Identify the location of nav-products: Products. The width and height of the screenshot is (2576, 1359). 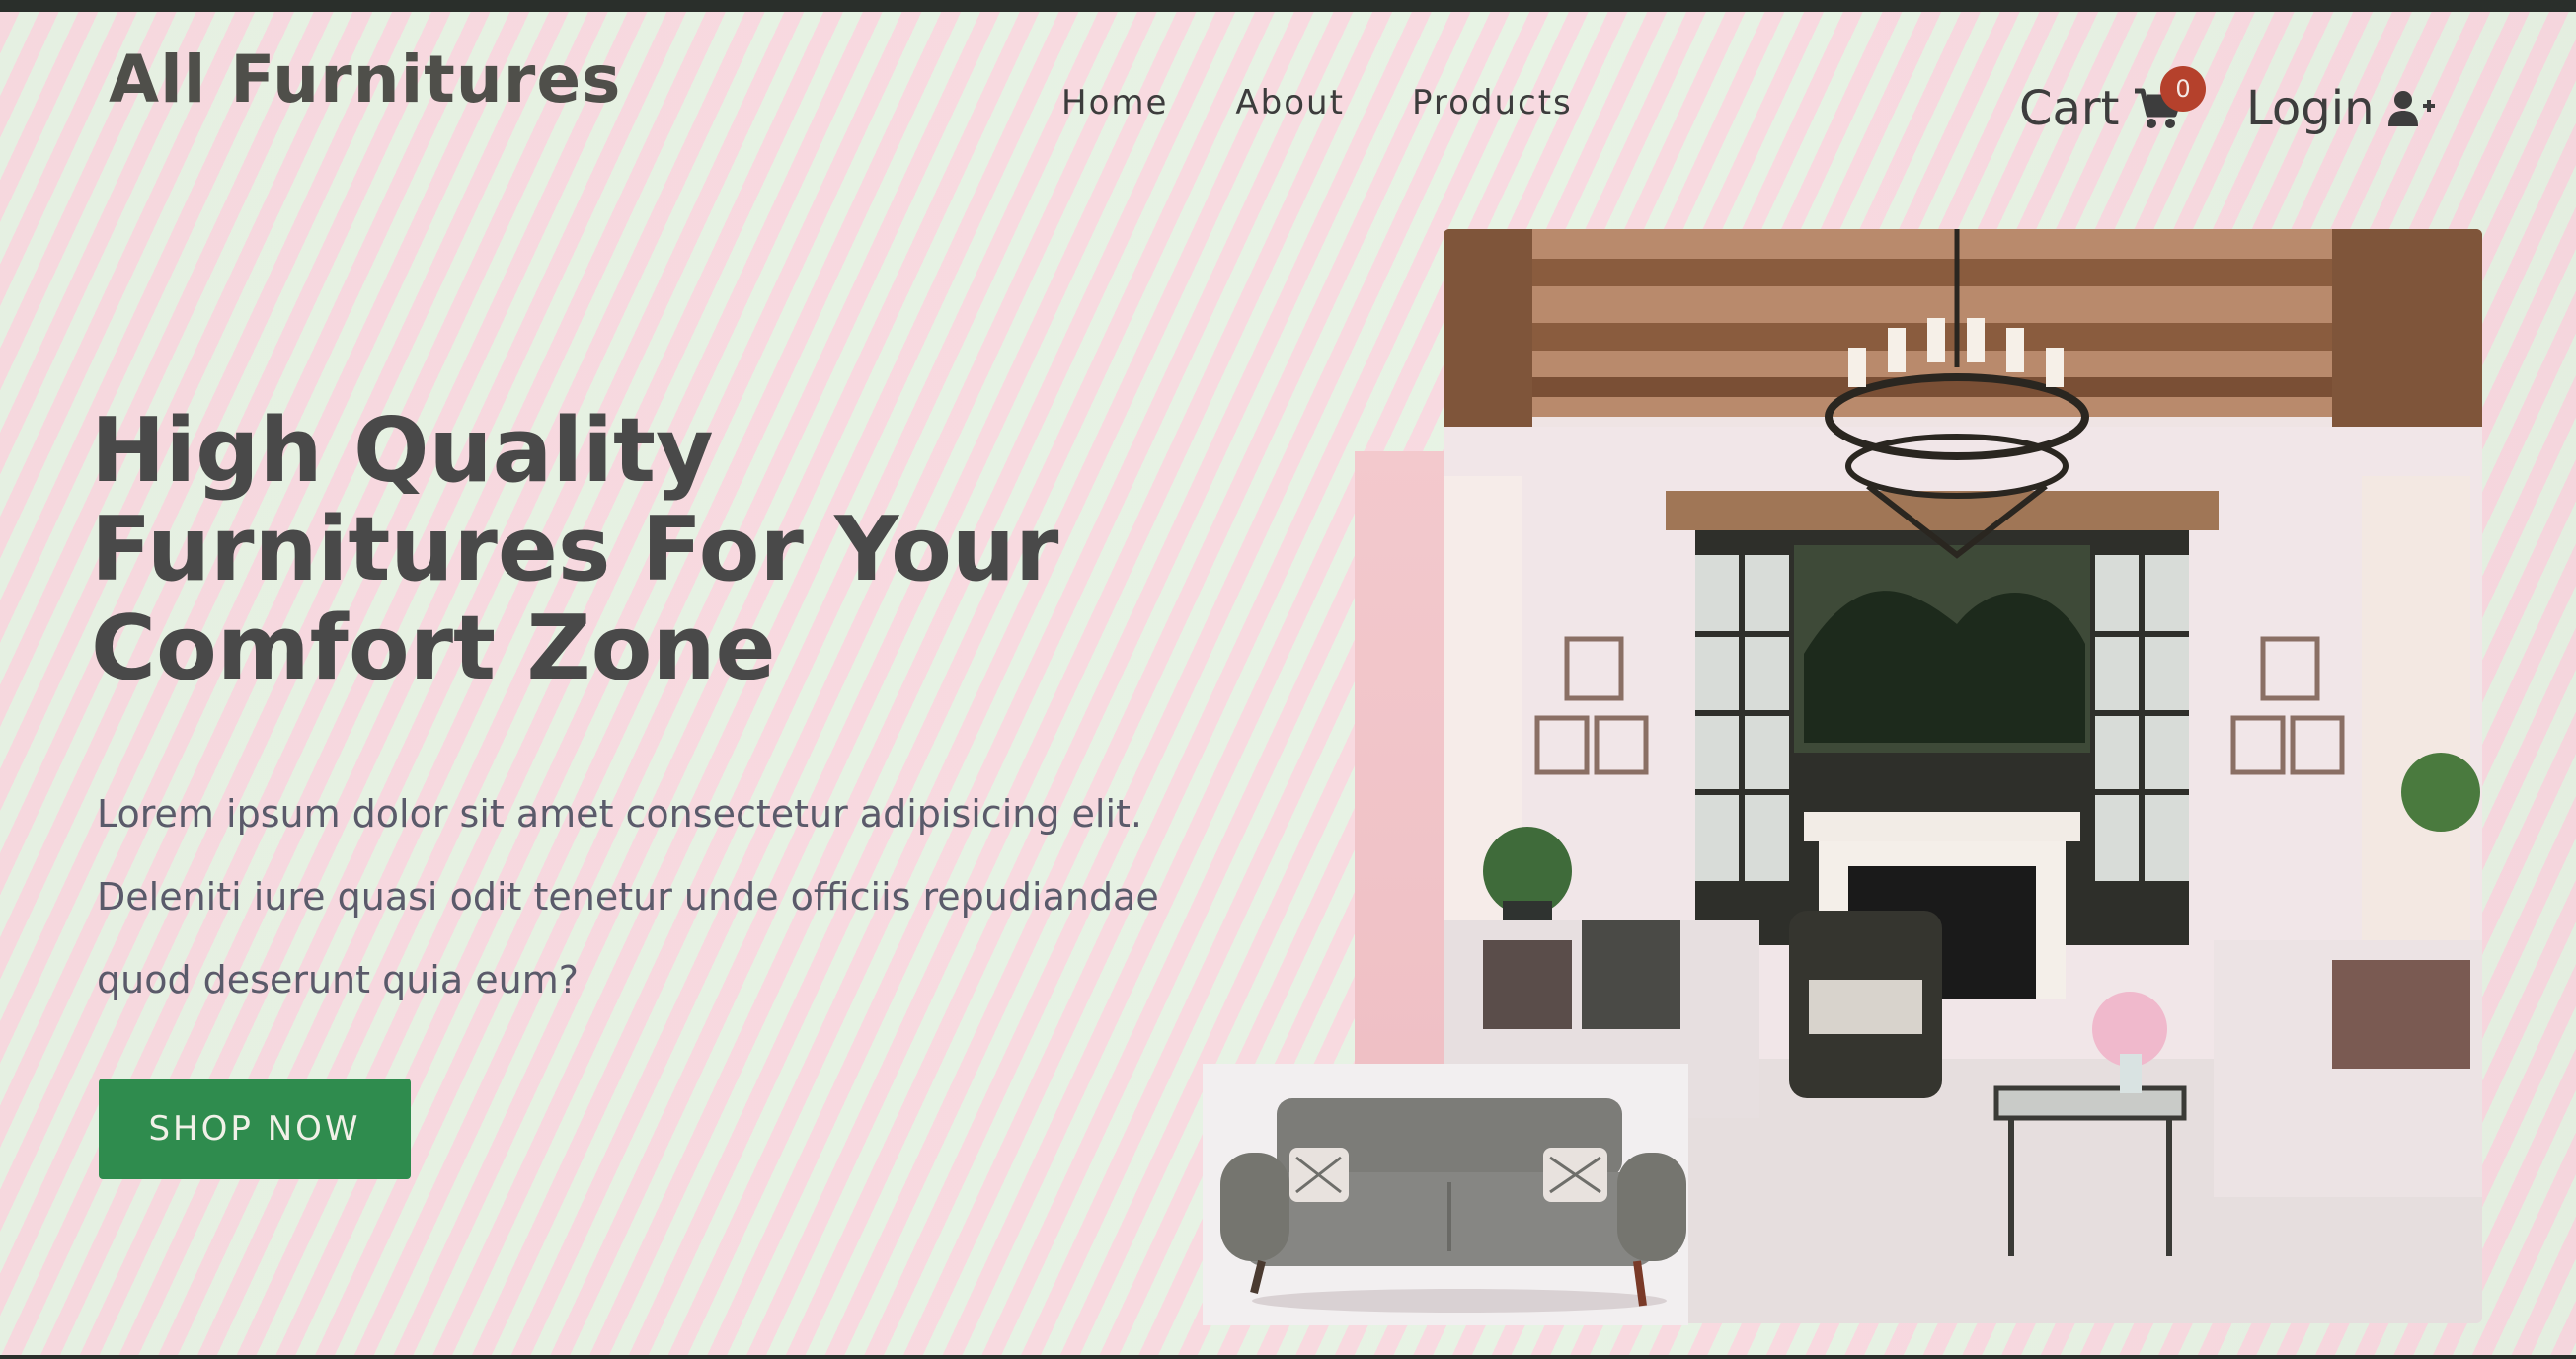
(1492, 102).